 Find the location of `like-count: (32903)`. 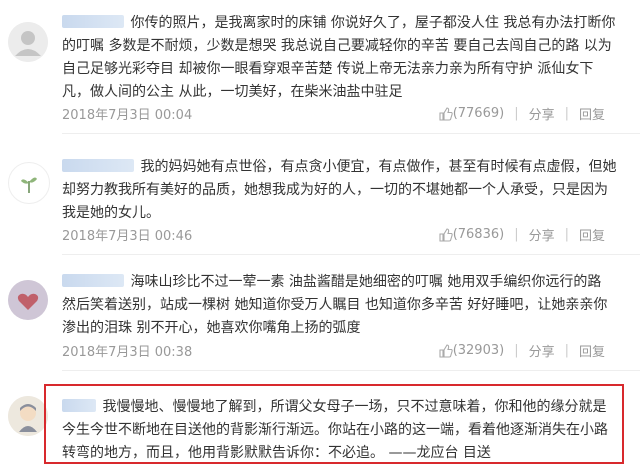

like-count: (32903) is located at coordinates (478, 350).